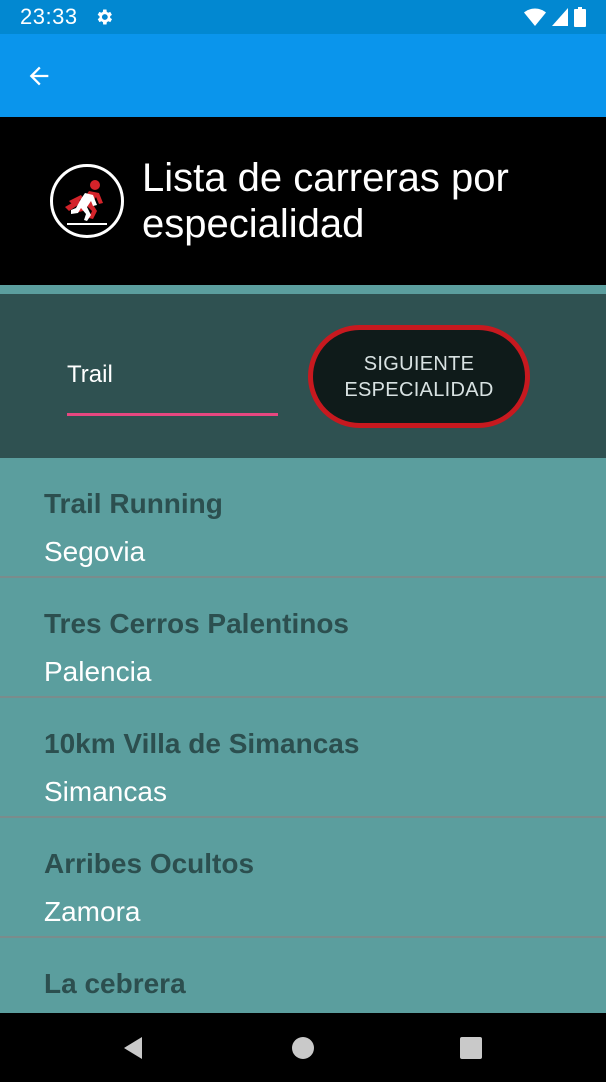  Describe the element at coordinates (104, 17) in the screenshot. I see `gear-icon` at that location.